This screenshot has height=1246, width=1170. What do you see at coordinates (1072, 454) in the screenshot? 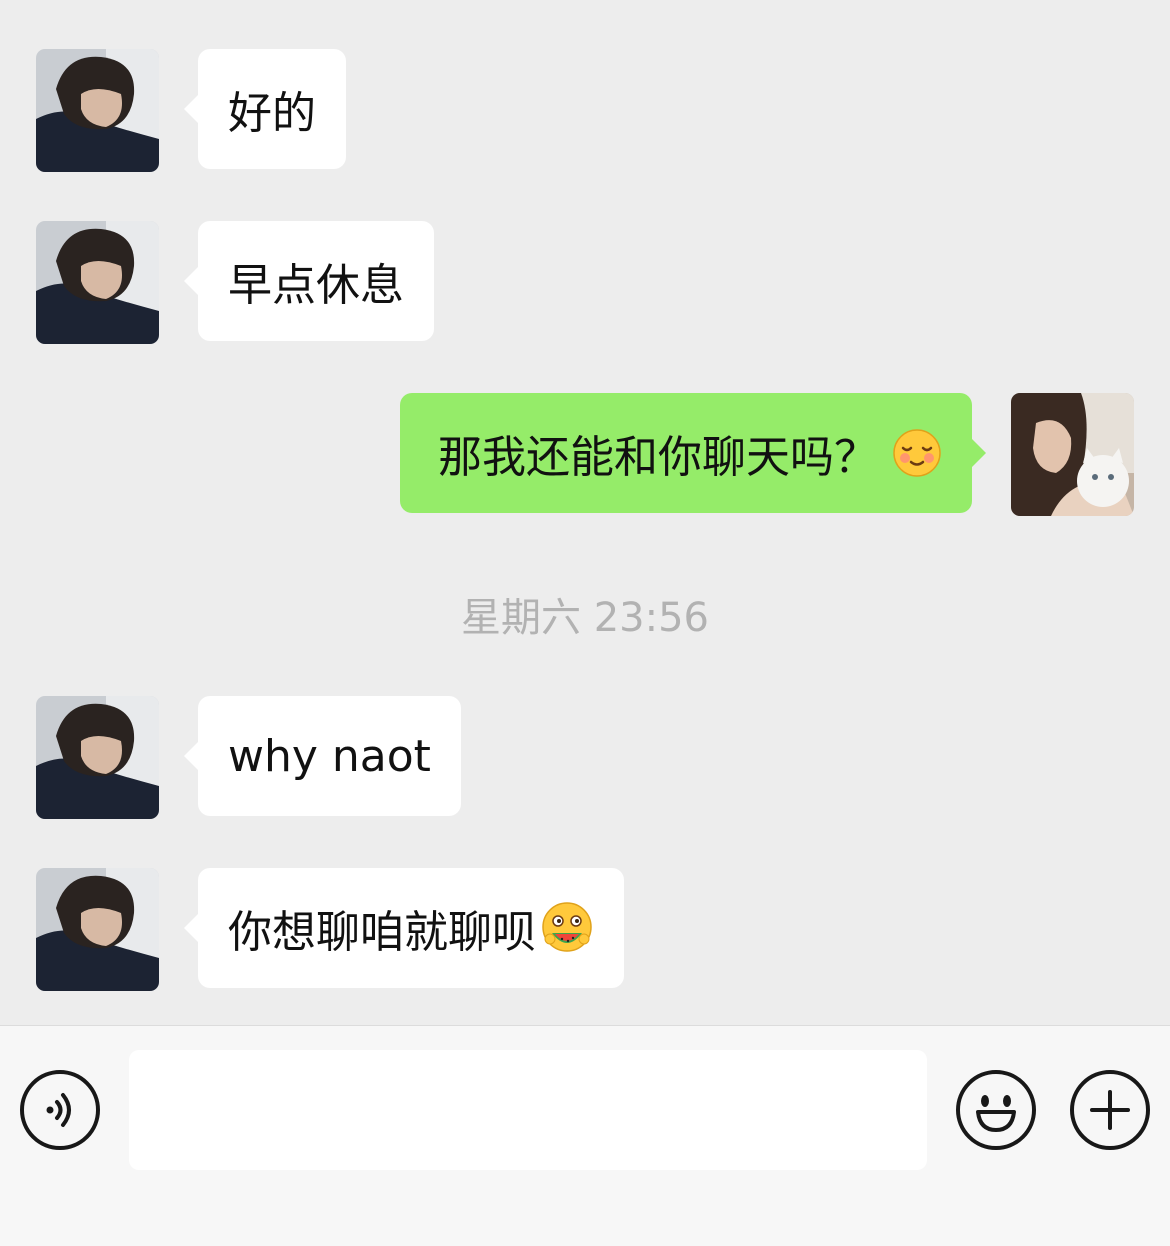
I see `my-avatar` at bounding box center [1072, 454].